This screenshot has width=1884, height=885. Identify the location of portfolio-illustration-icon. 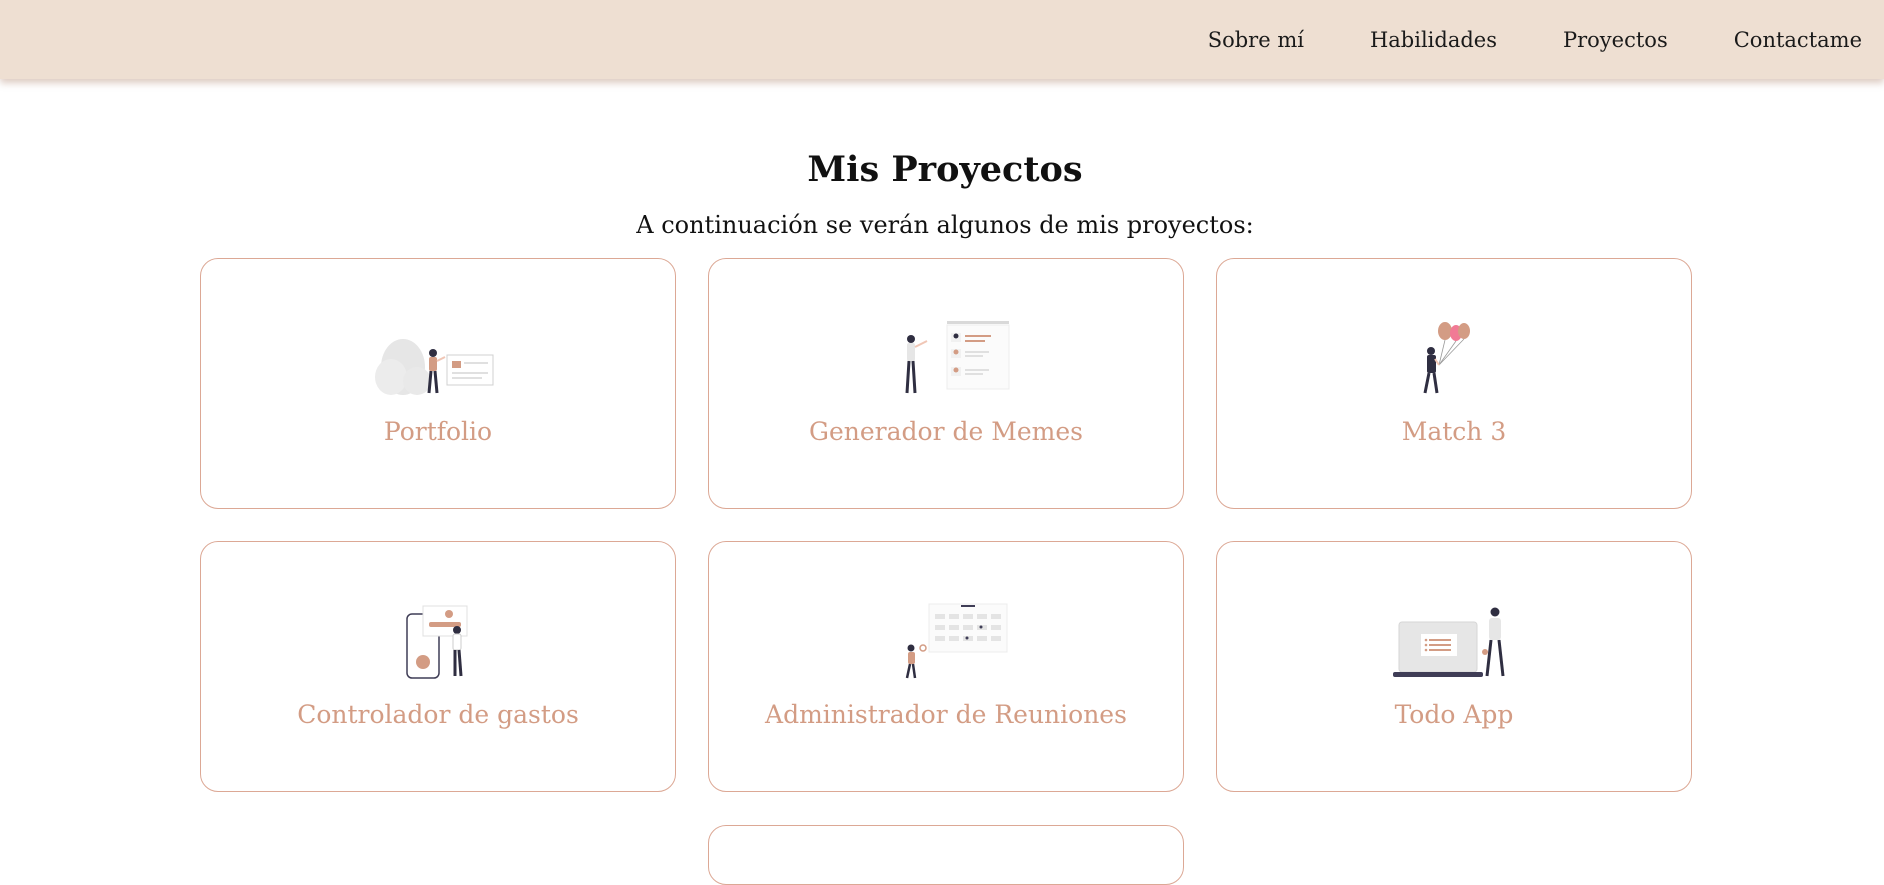
(434, 367).